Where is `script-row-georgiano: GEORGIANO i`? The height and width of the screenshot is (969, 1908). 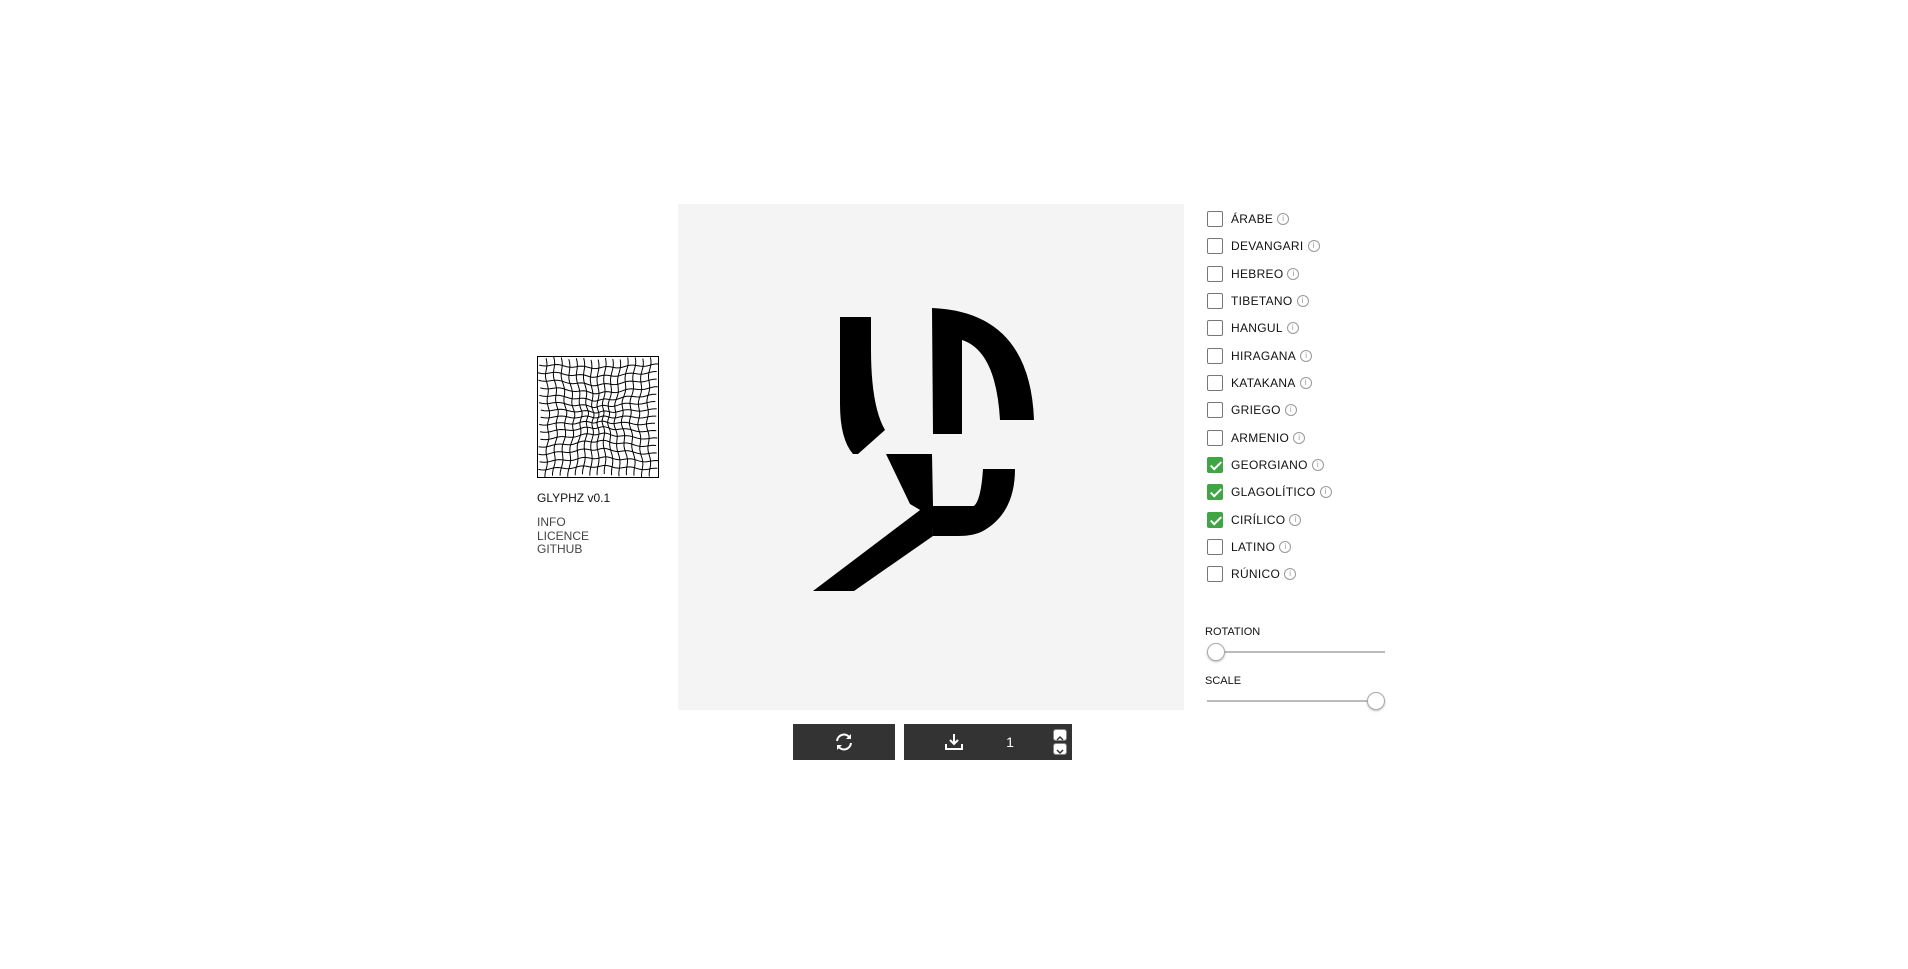 script-row-georgiano: GEORGIANO i is located at coordinates (1265, 465).